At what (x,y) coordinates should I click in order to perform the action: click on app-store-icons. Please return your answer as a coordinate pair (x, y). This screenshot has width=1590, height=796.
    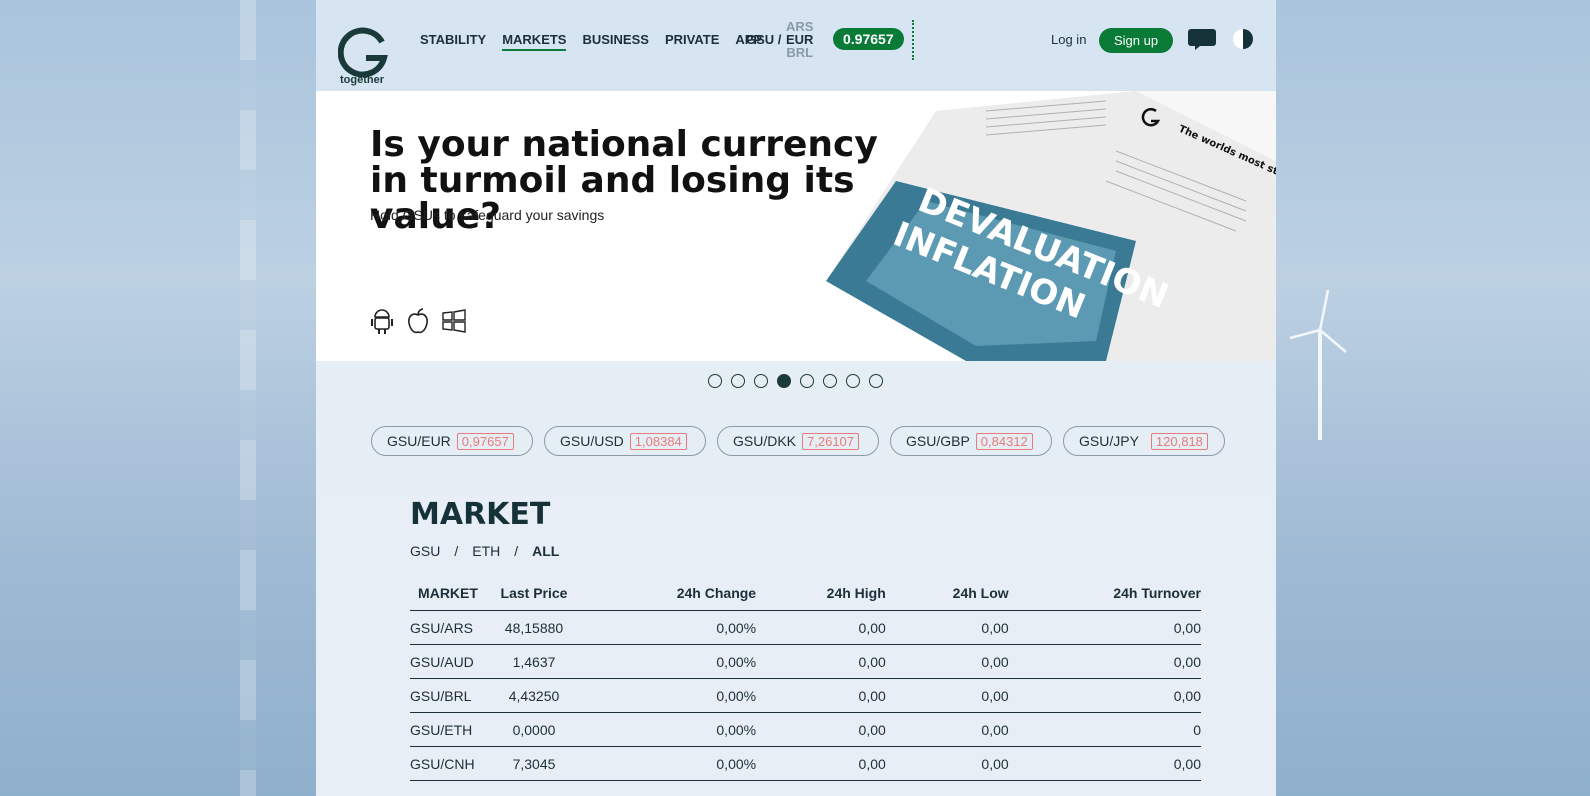
    Looking at the image, I should click on (418, 321).